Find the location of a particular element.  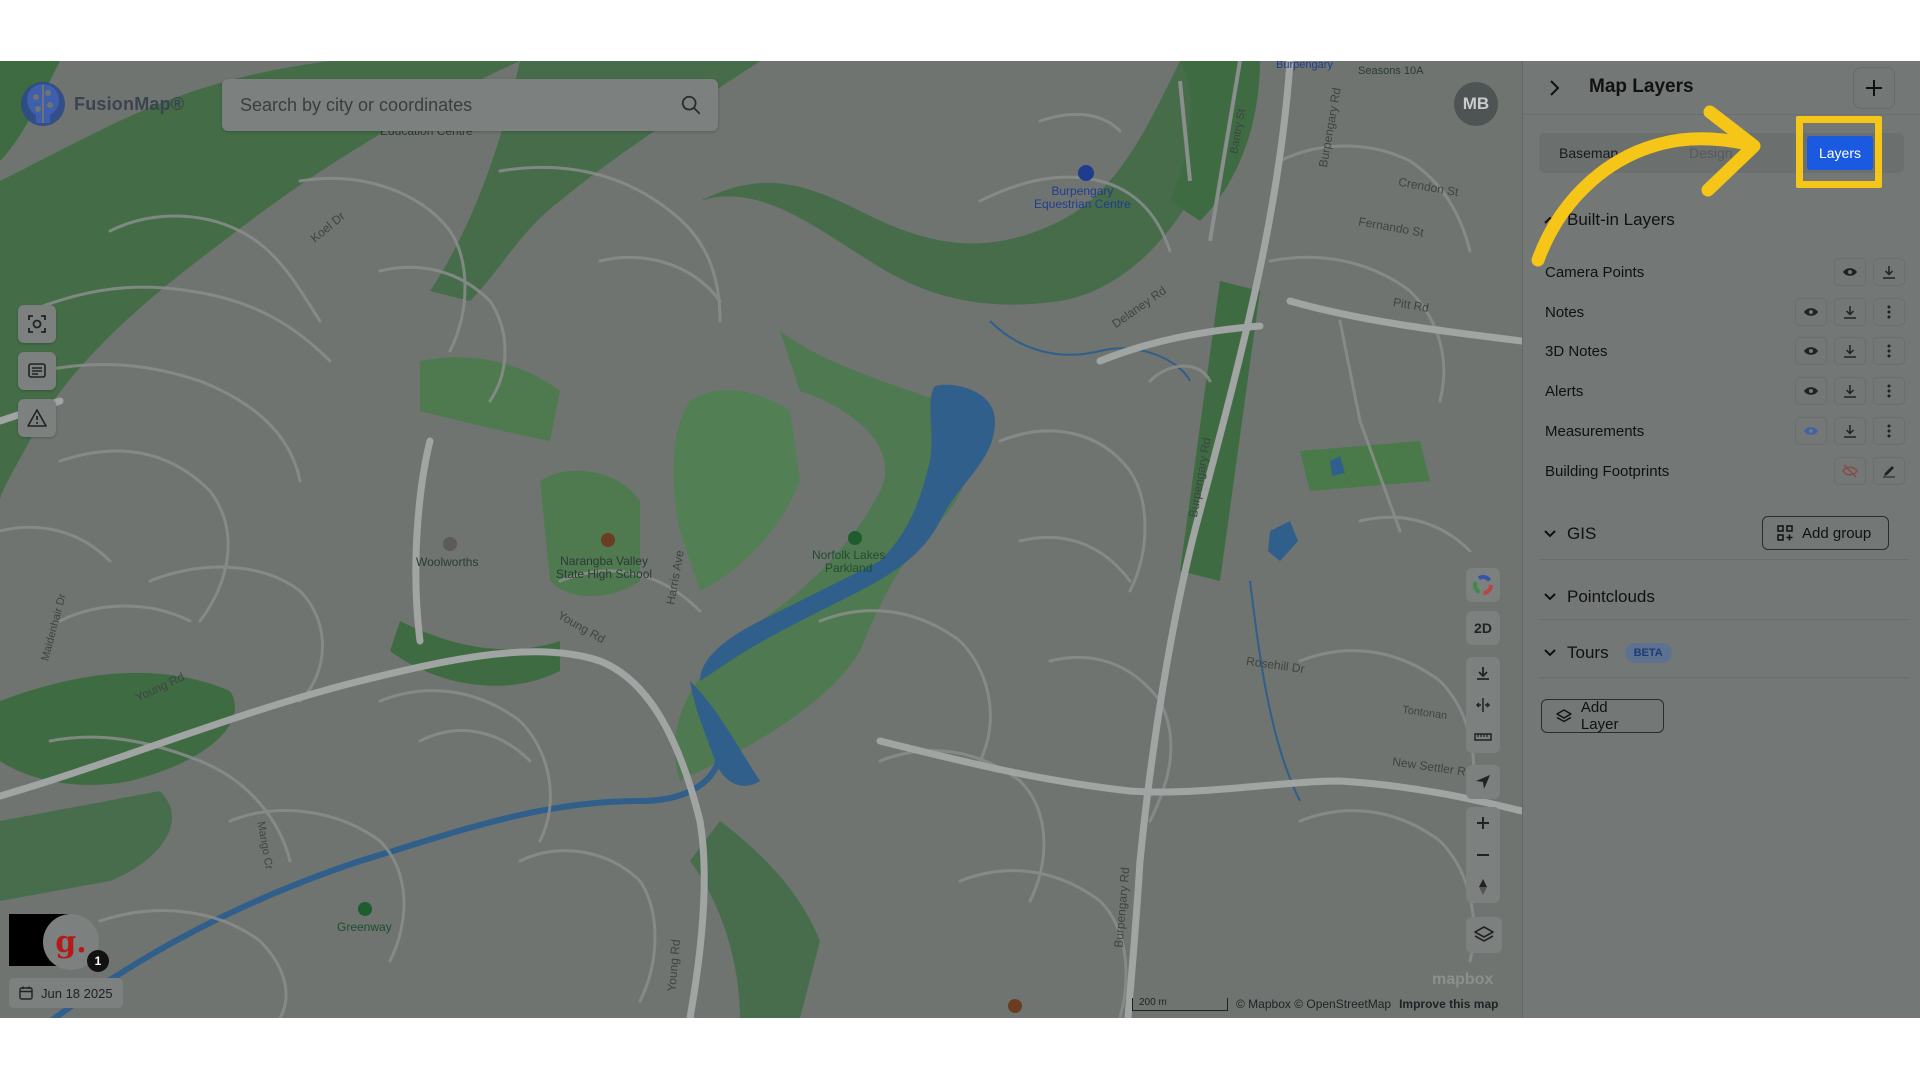

locate-button is located at coordinates (1483, 782).